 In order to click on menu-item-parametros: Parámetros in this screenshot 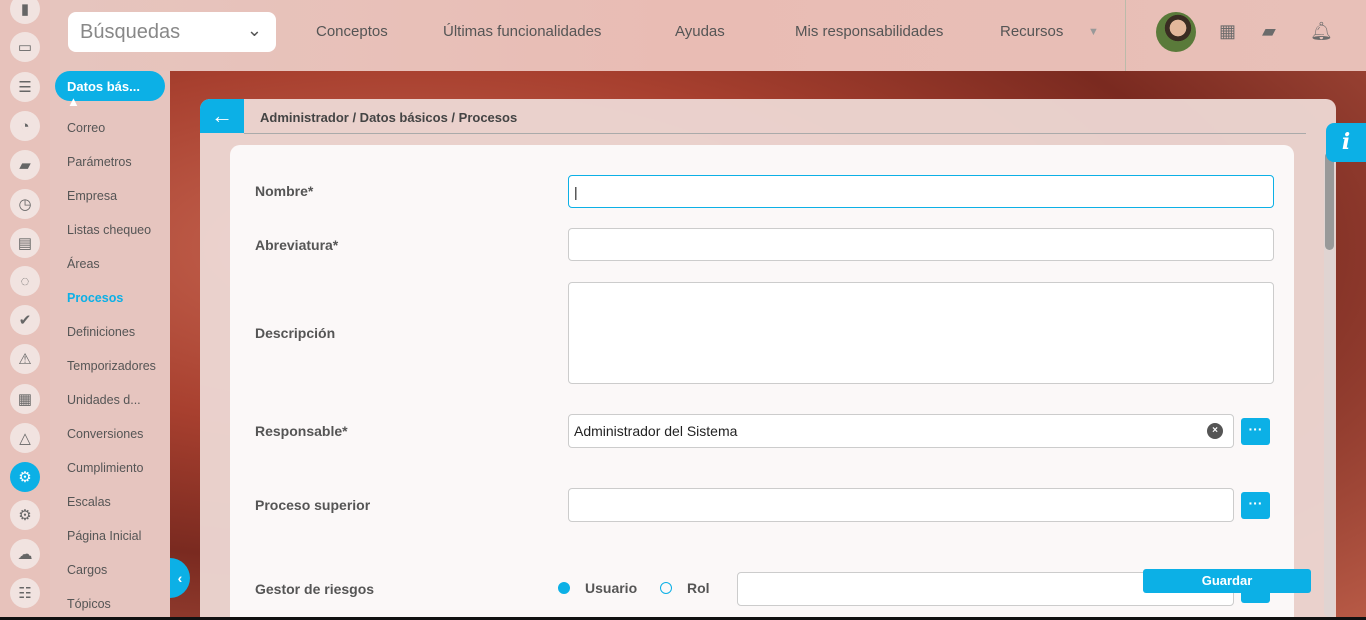, I will do `click(99, 162)`.